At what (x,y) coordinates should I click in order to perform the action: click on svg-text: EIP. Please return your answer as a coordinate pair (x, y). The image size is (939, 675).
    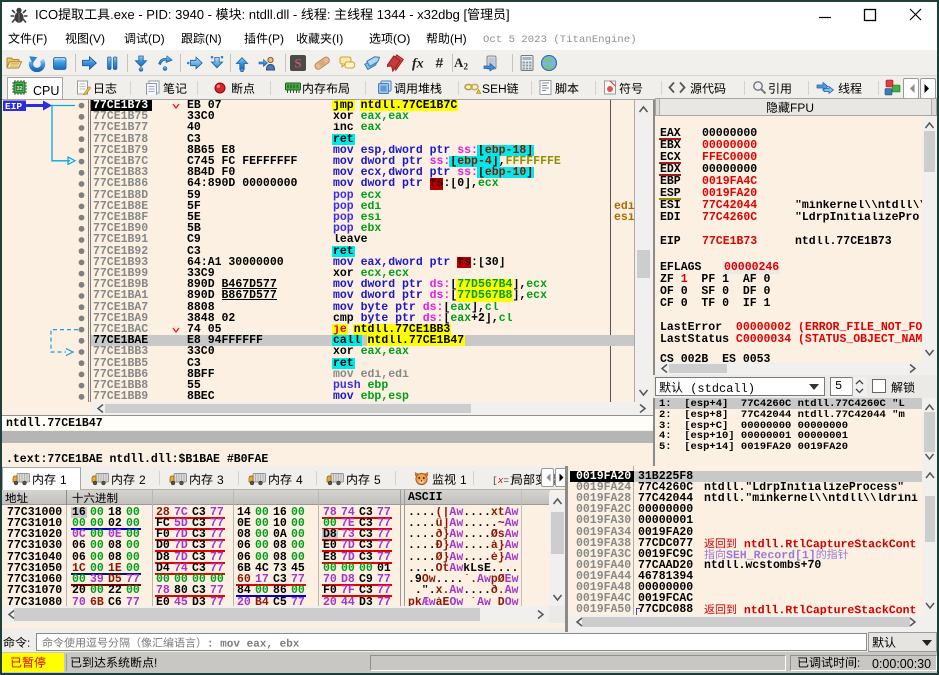
    Looking at the image, I should click on (13, 106).